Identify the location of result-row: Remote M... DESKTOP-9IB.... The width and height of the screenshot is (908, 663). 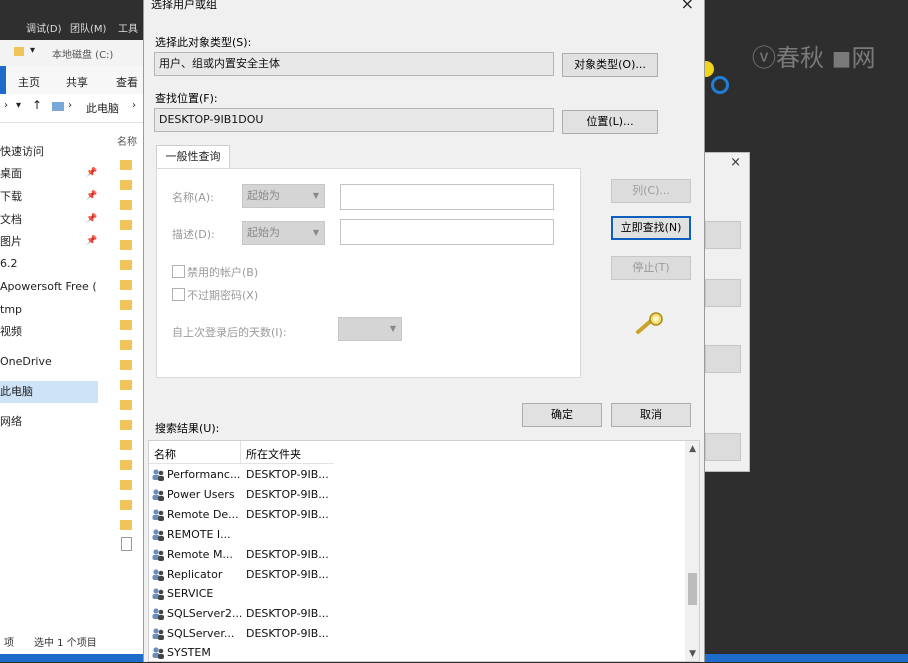
(419, 555).